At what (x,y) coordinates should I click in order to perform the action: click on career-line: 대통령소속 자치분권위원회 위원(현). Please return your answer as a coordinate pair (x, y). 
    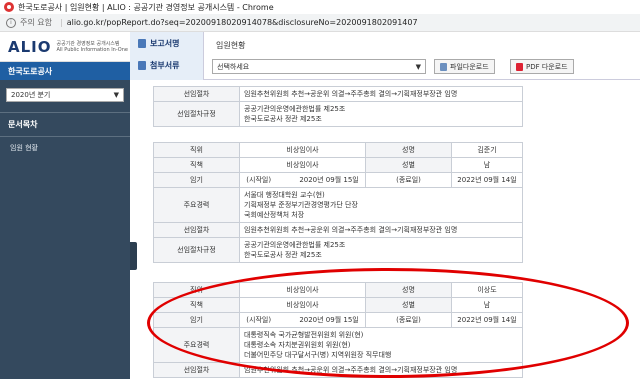
    Looking at the image, I should click on (297, 345).